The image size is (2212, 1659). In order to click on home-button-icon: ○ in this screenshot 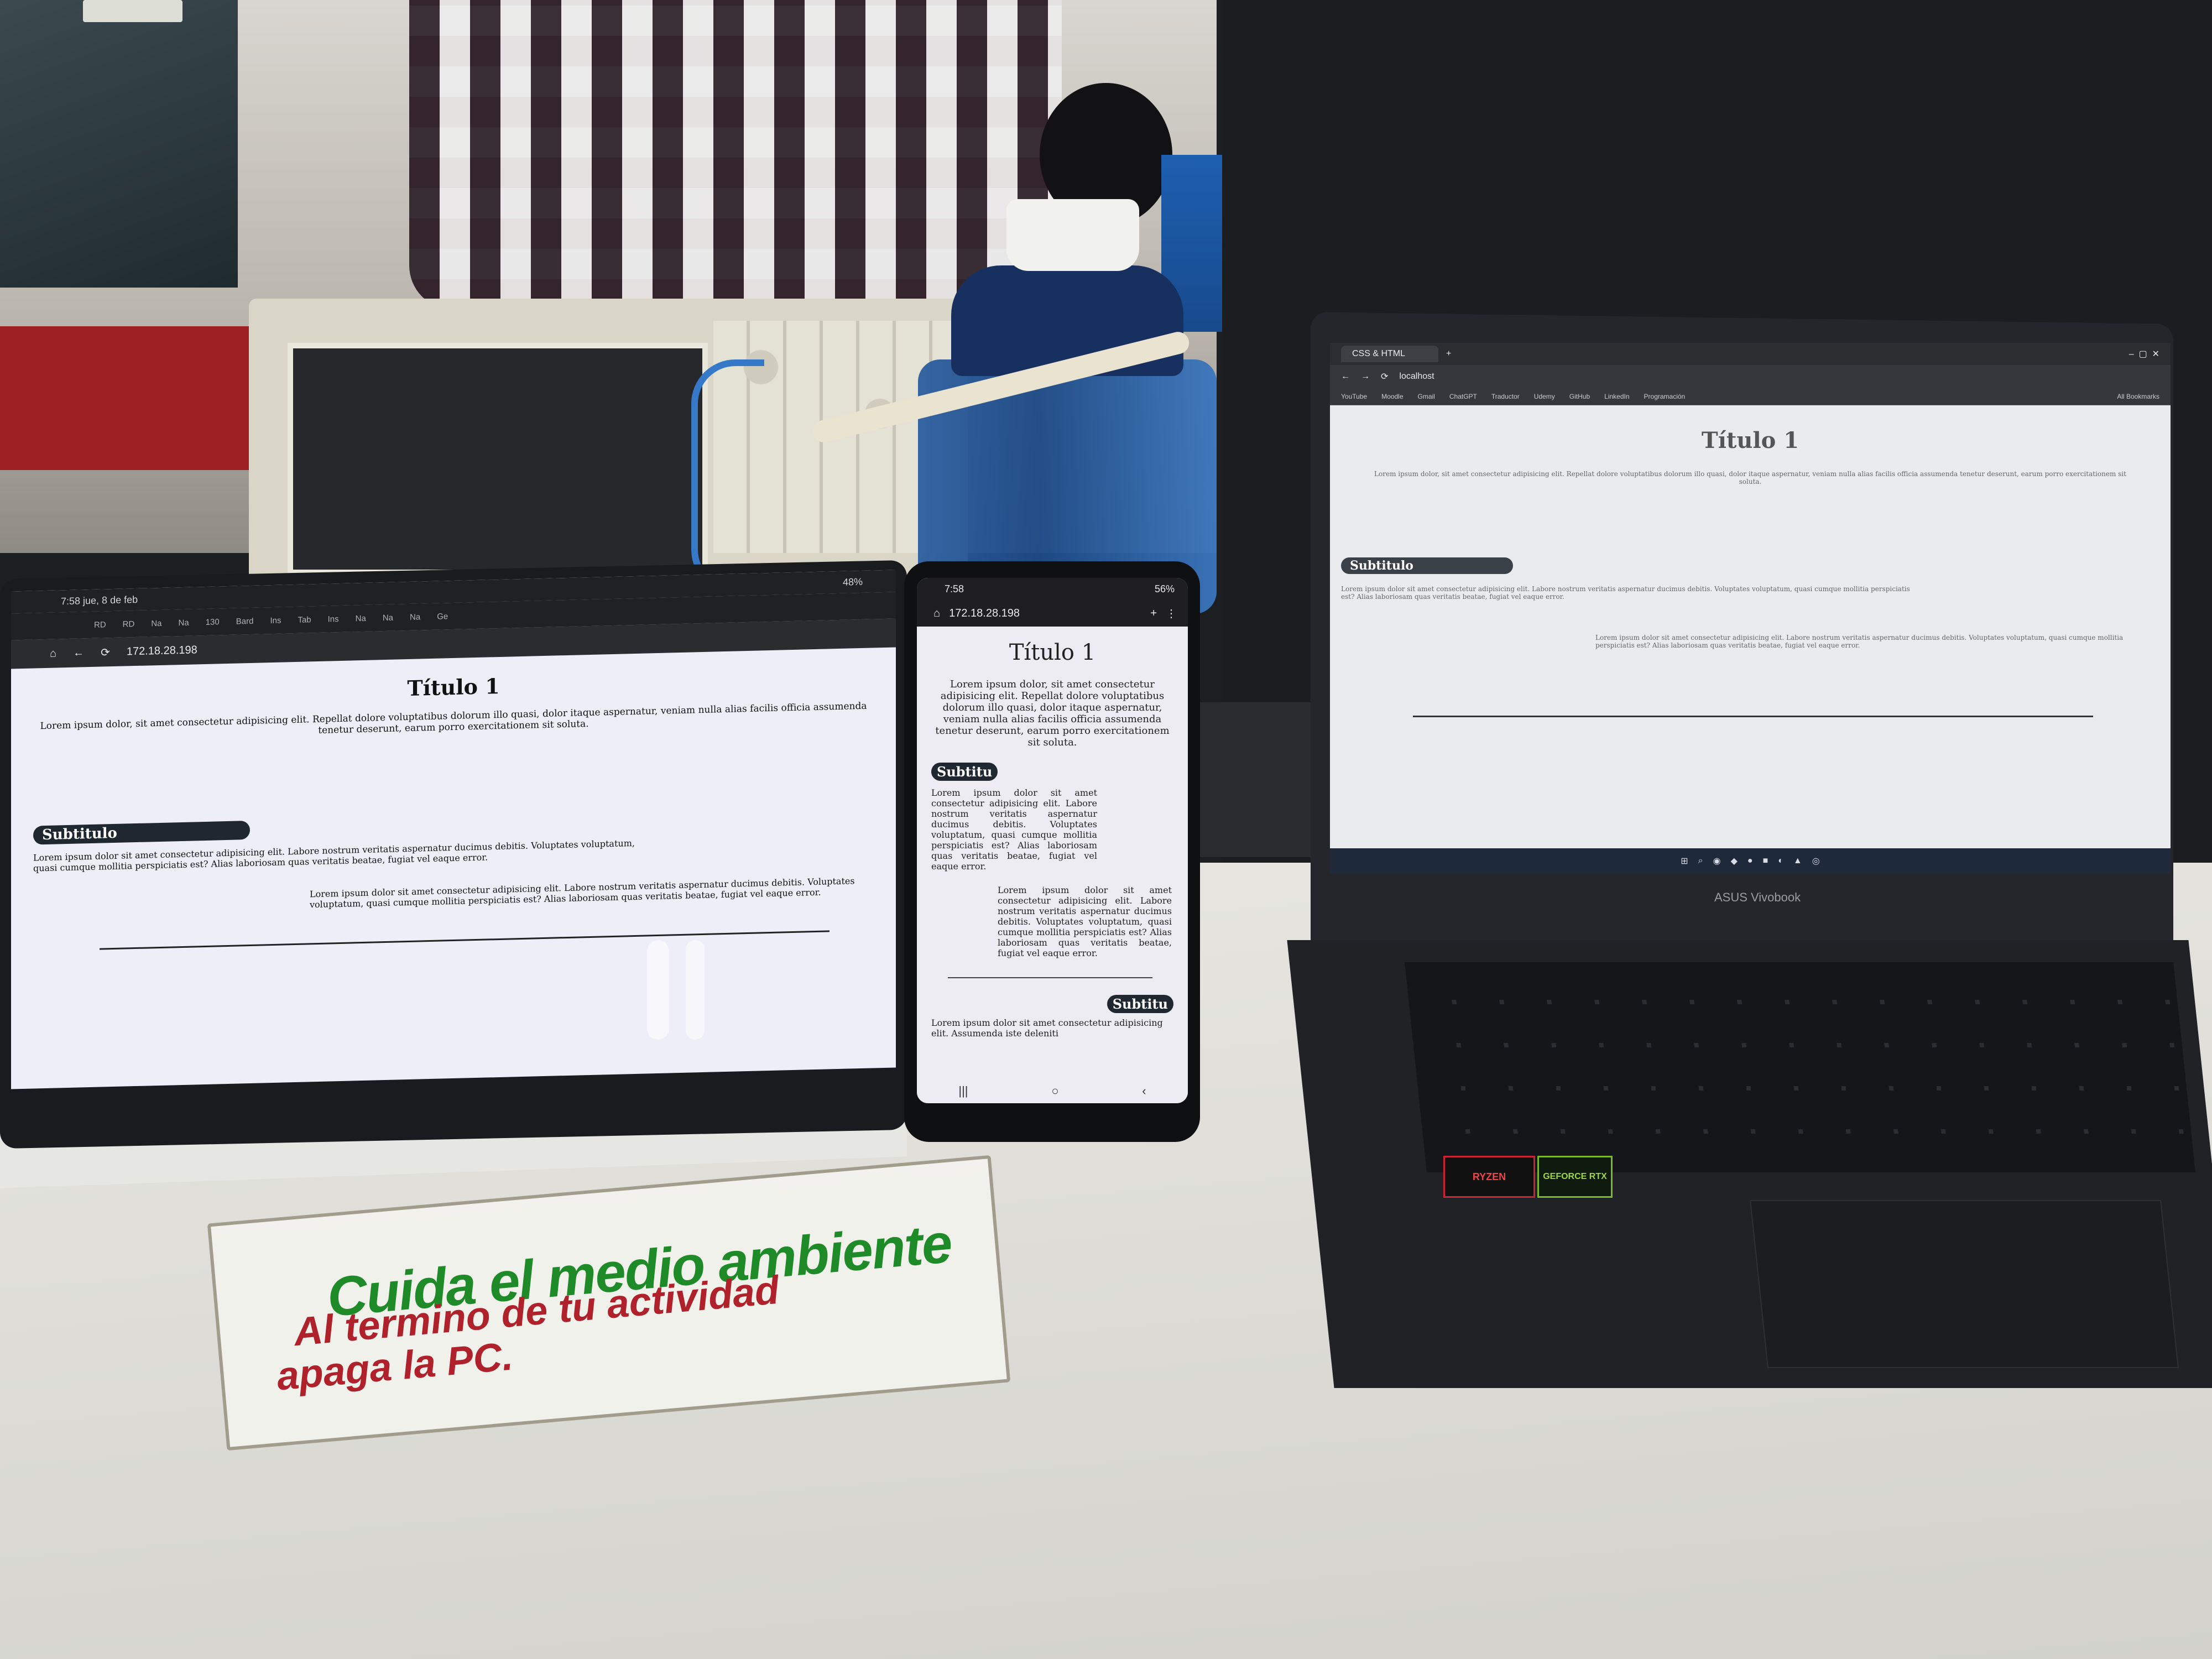, I will do `click(1054, 1091)`.